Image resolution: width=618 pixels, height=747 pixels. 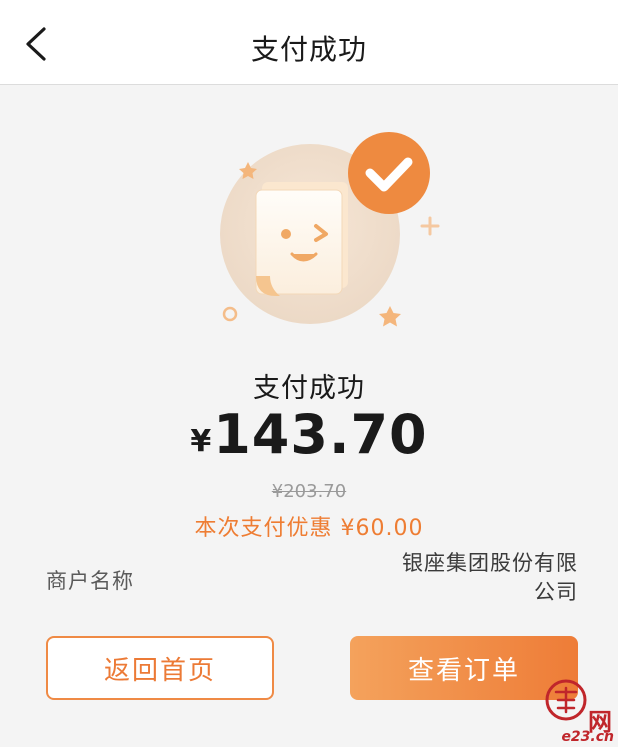 I want to click on circle-sparkle-icon, so click(x=230, y=314).